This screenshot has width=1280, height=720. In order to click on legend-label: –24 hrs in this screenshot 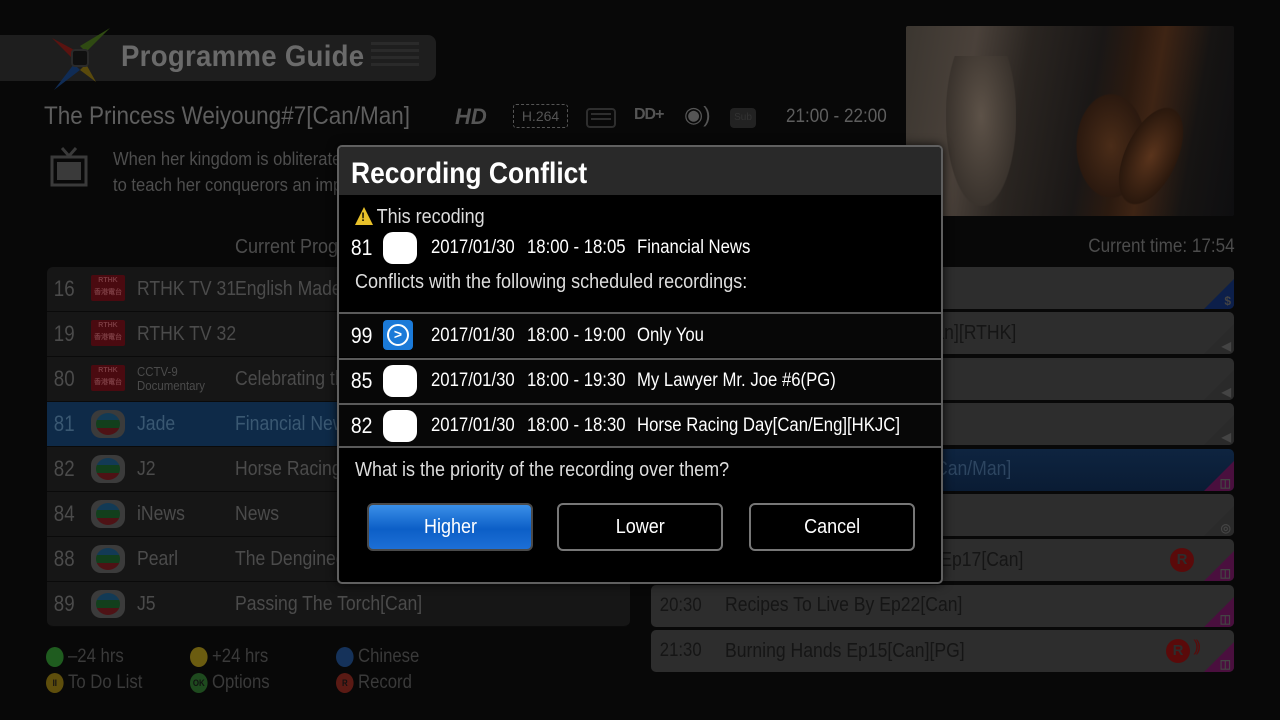, I will do `click(96, 656)`.